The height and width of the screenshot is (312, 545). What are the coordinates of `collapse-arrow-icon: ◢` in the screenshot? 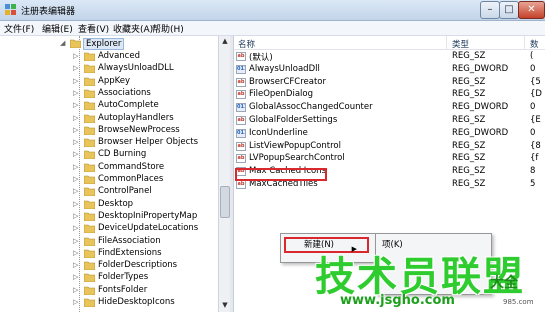 It's located at (62, 43).